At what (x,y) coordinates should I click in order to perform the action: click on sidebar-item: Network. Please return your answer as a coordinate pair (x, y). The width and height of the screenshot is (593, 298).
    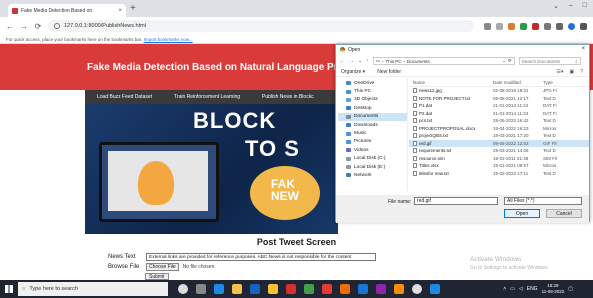
    Looking at the image, I should click on (372, 175).